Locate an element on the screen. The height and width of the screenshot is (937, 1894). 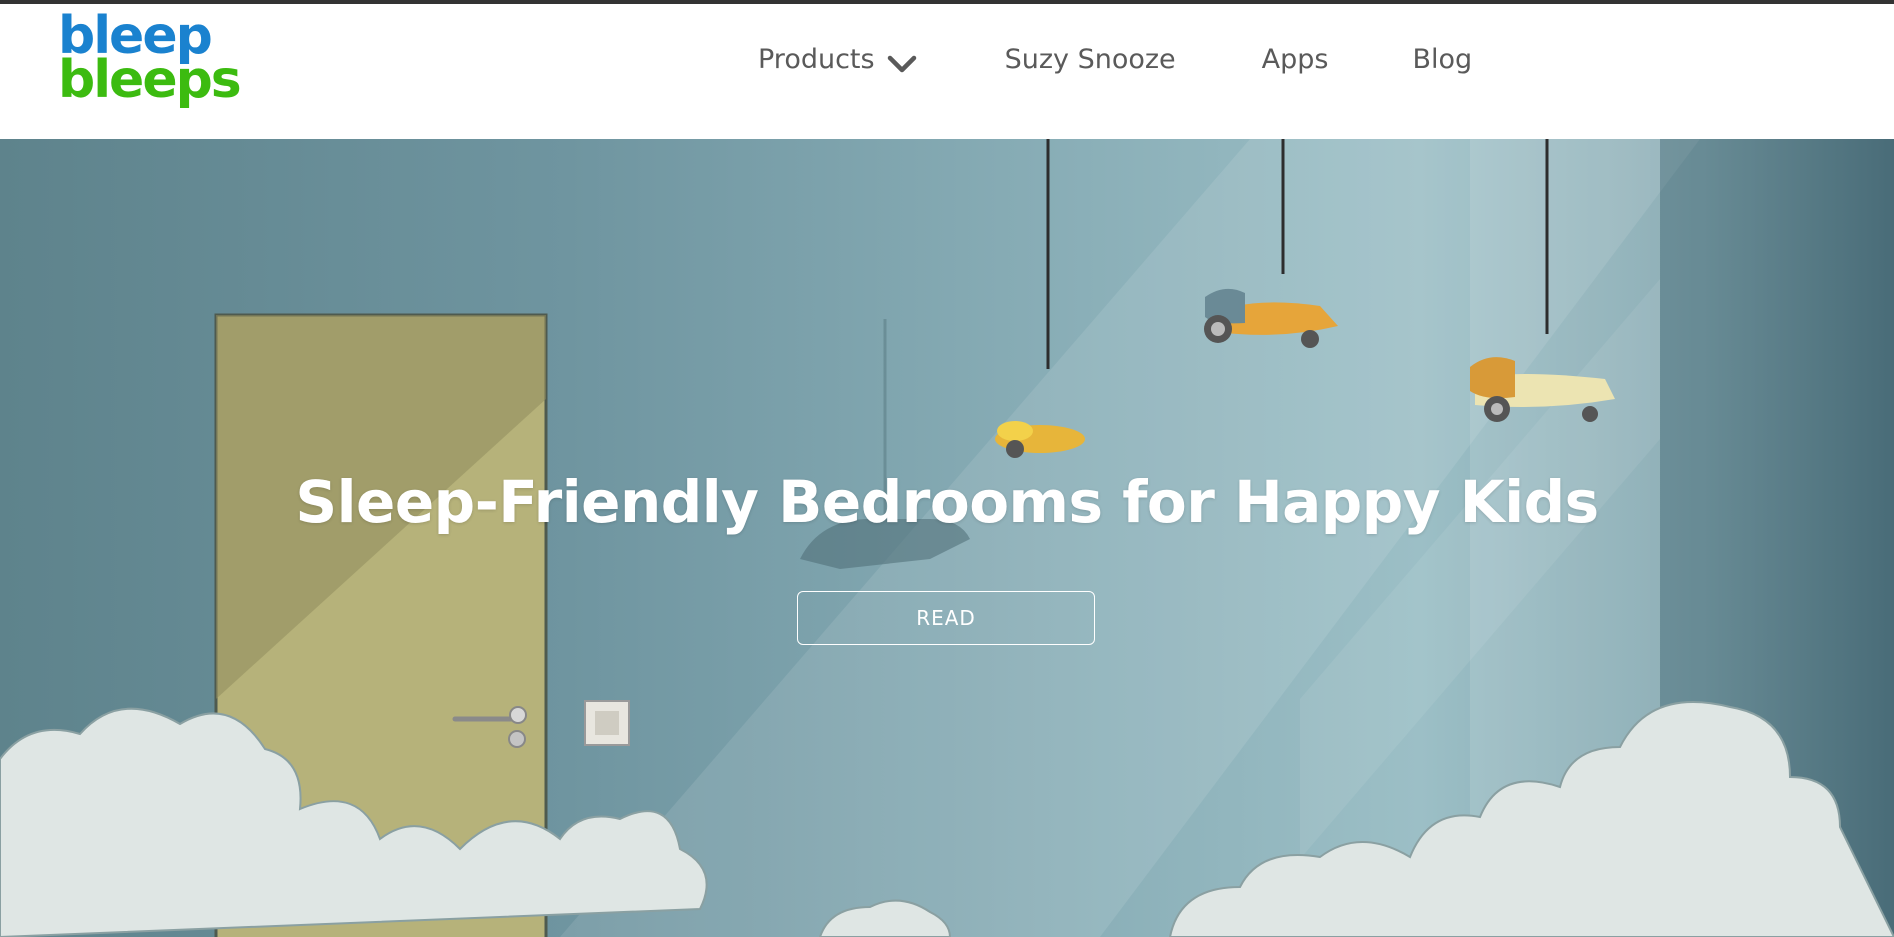
nav-item-products-label: Products is located at coordinates (816, 59).